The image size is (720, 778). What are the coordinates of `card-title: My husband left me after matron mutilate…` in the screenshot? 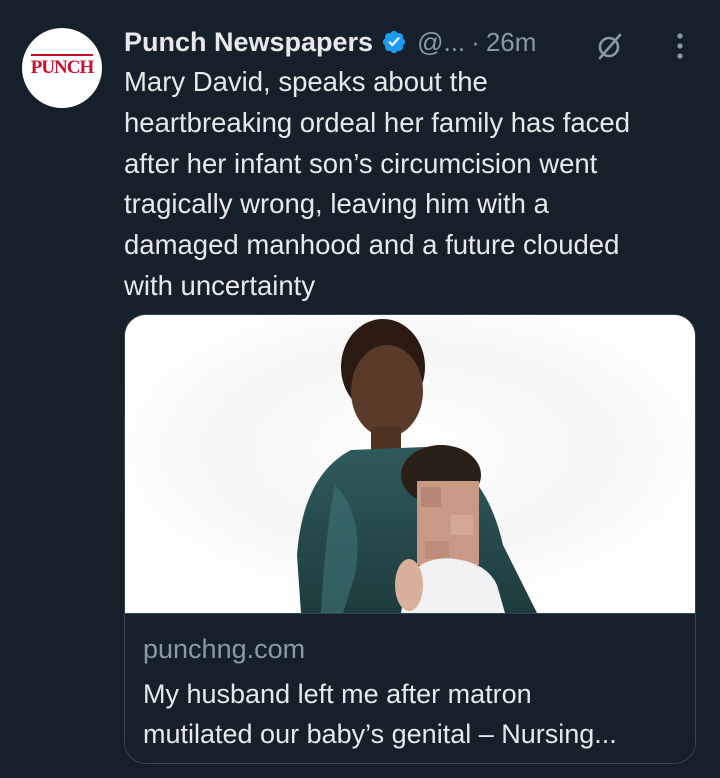 It's located at (380, 714).